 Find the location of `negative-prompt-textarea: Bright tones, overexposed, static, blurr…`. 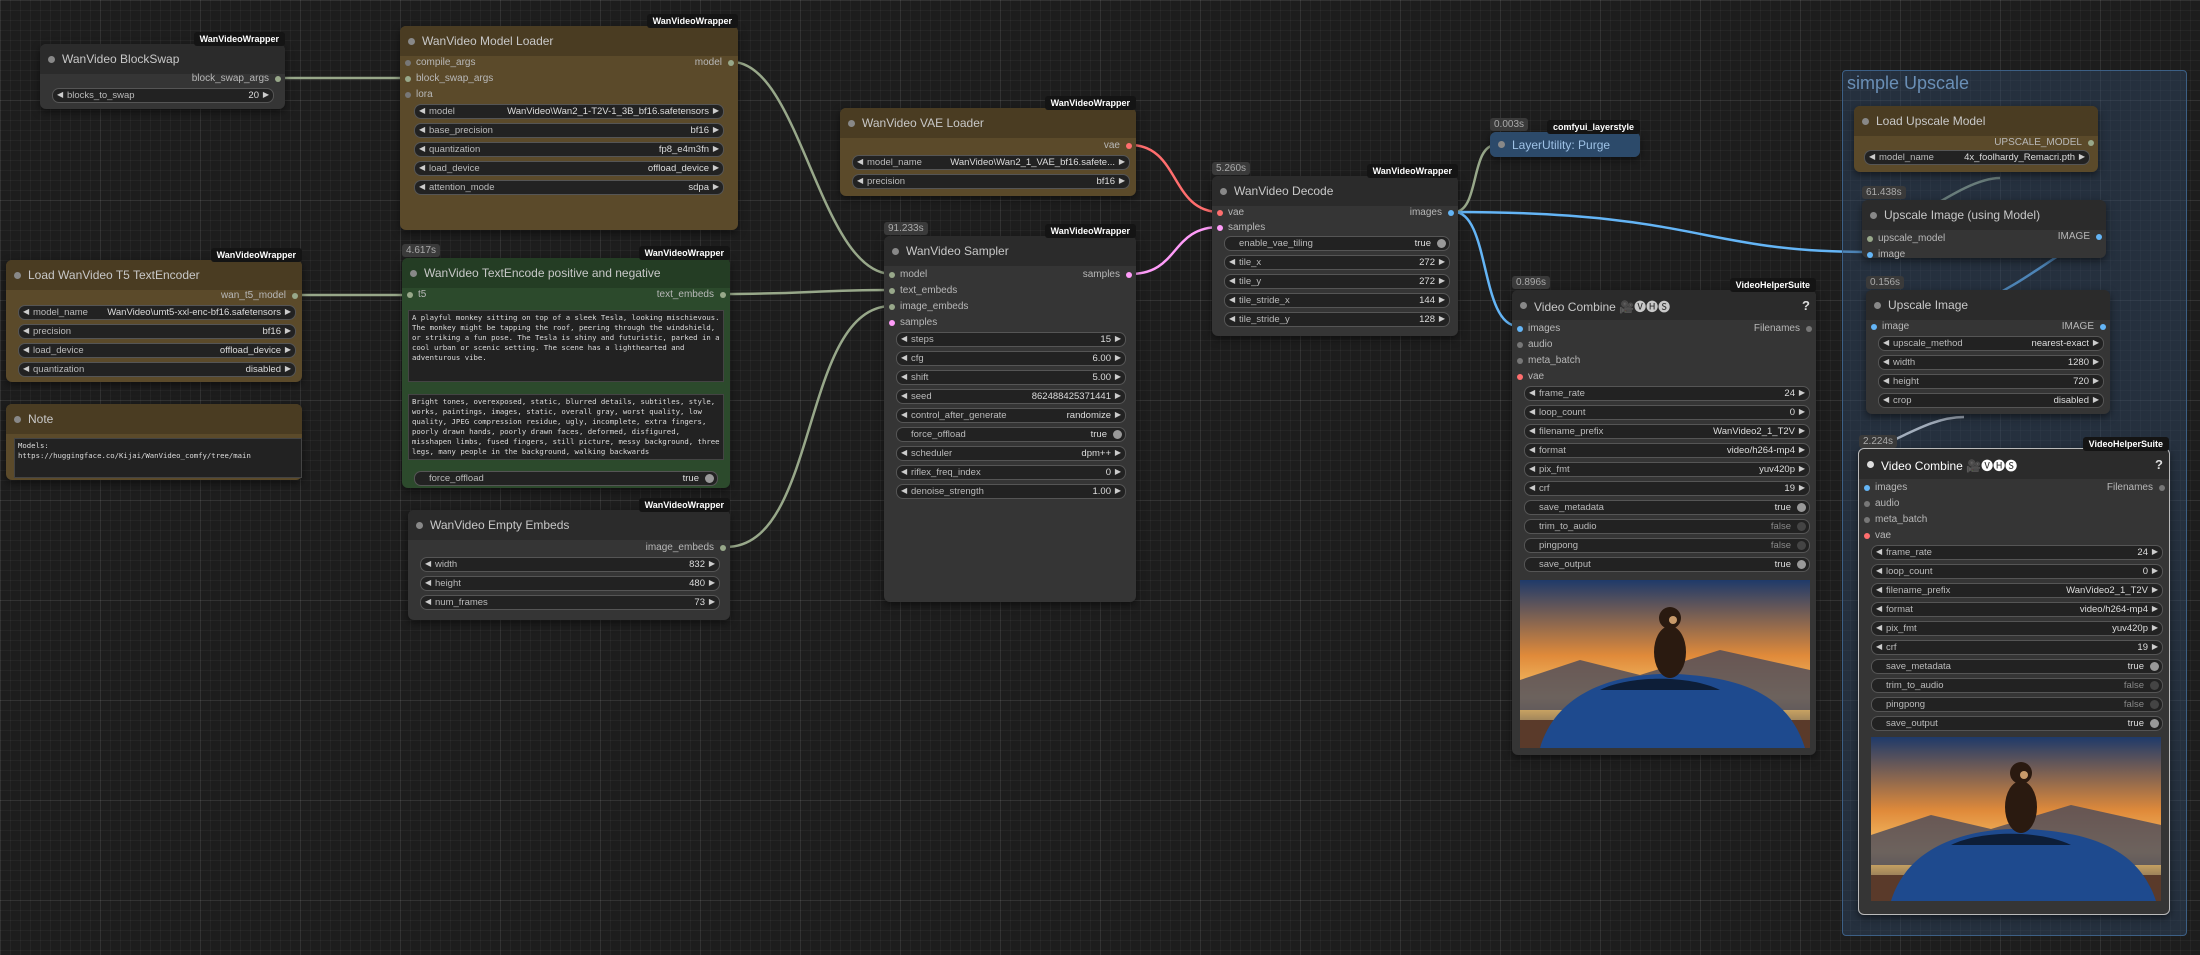

negative-prompt-textarea: Bright tones, overexposed, static, blurr… is located at coordinates (566, 427).